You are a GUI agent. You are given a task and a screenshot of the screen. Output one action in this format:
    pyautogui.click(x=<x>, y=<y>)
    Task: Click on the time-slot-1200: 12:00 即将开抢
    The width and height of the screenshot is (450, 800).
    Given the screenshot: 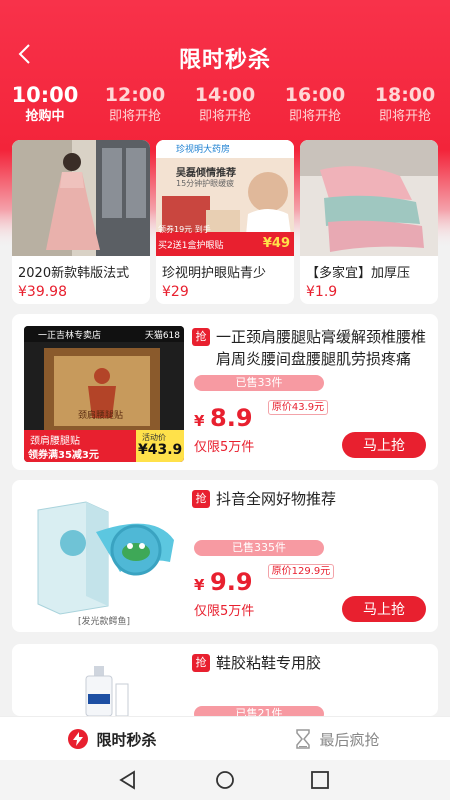 What is the action you would take?
    pyautogui.click(x=135, y=105)
    